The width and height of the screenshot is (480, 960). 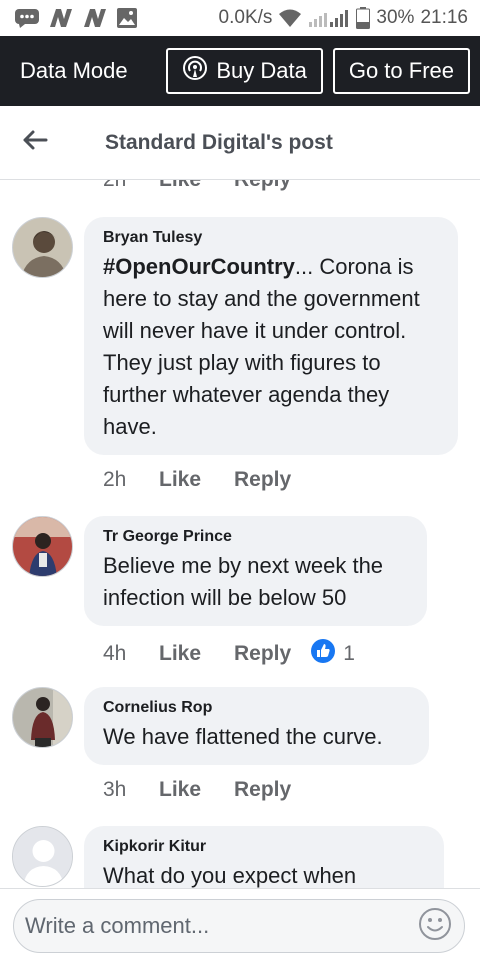 What do you see at coordinates (290, 18) in the screenshot?
I see `wifi-icon` at bounding box center [290, 18].